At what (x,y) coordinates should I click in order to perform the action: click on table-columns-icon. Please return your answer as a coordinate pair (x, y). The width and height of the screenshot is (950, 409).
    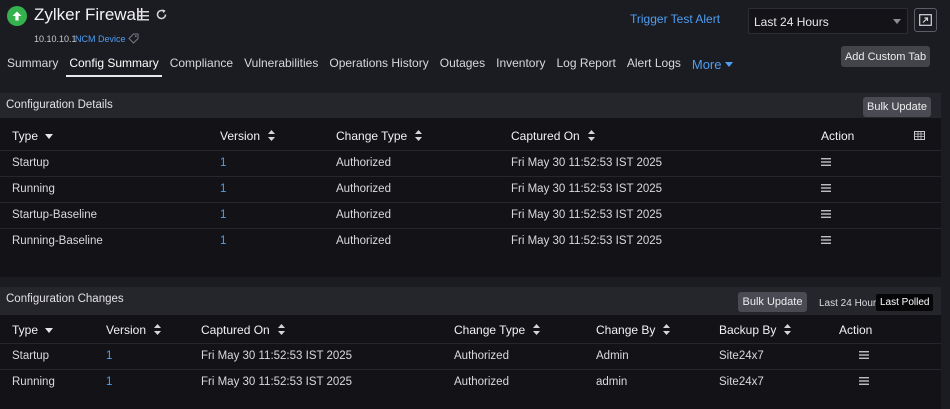
    Looking at the image, I should click on (919, 136).